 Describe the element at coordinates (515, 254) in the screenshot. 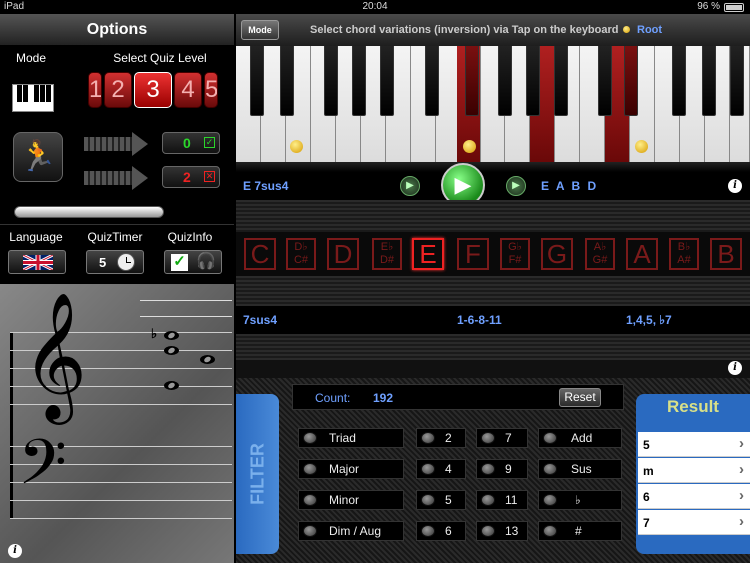

I see `note-gb: G♭ F#` at that location.